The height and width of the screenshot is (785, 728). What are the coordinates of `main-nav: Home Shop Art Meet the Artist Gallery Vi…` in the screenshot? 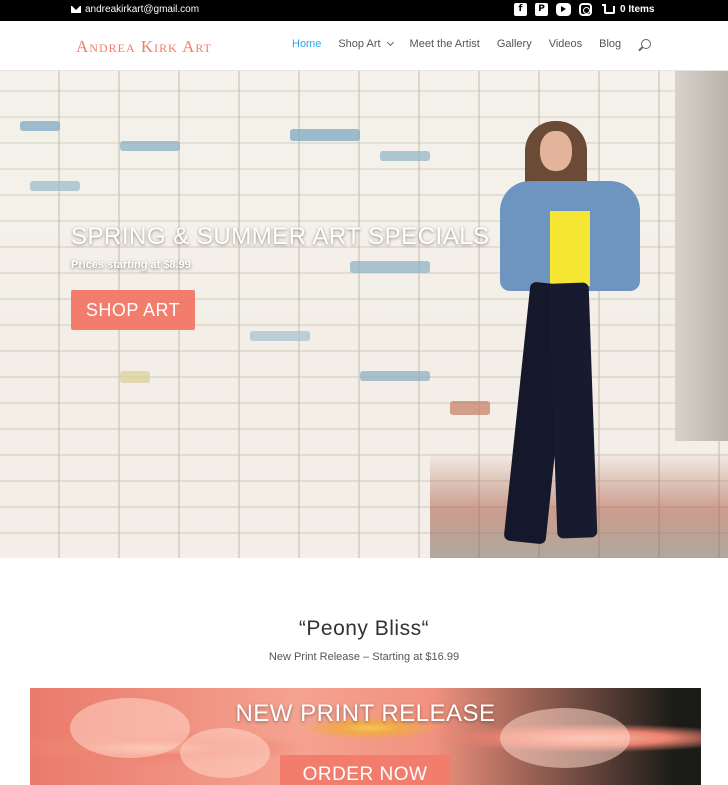 It's located at (465, 44).